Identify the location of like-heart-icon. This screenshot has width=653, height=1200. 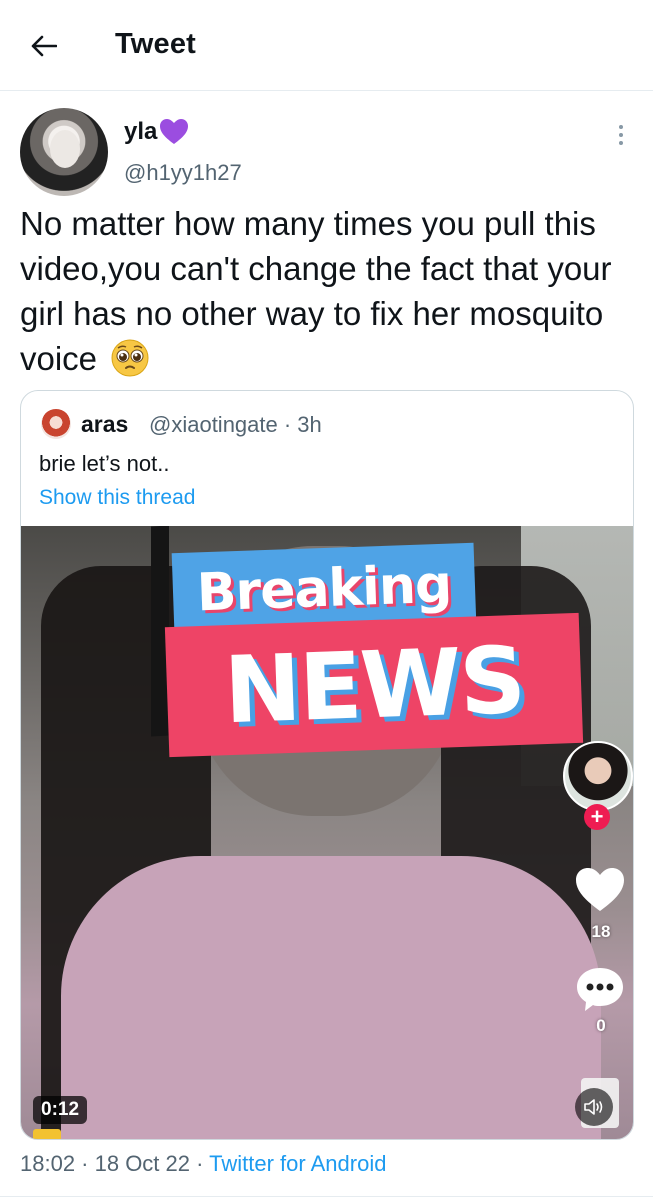
(600, 890).